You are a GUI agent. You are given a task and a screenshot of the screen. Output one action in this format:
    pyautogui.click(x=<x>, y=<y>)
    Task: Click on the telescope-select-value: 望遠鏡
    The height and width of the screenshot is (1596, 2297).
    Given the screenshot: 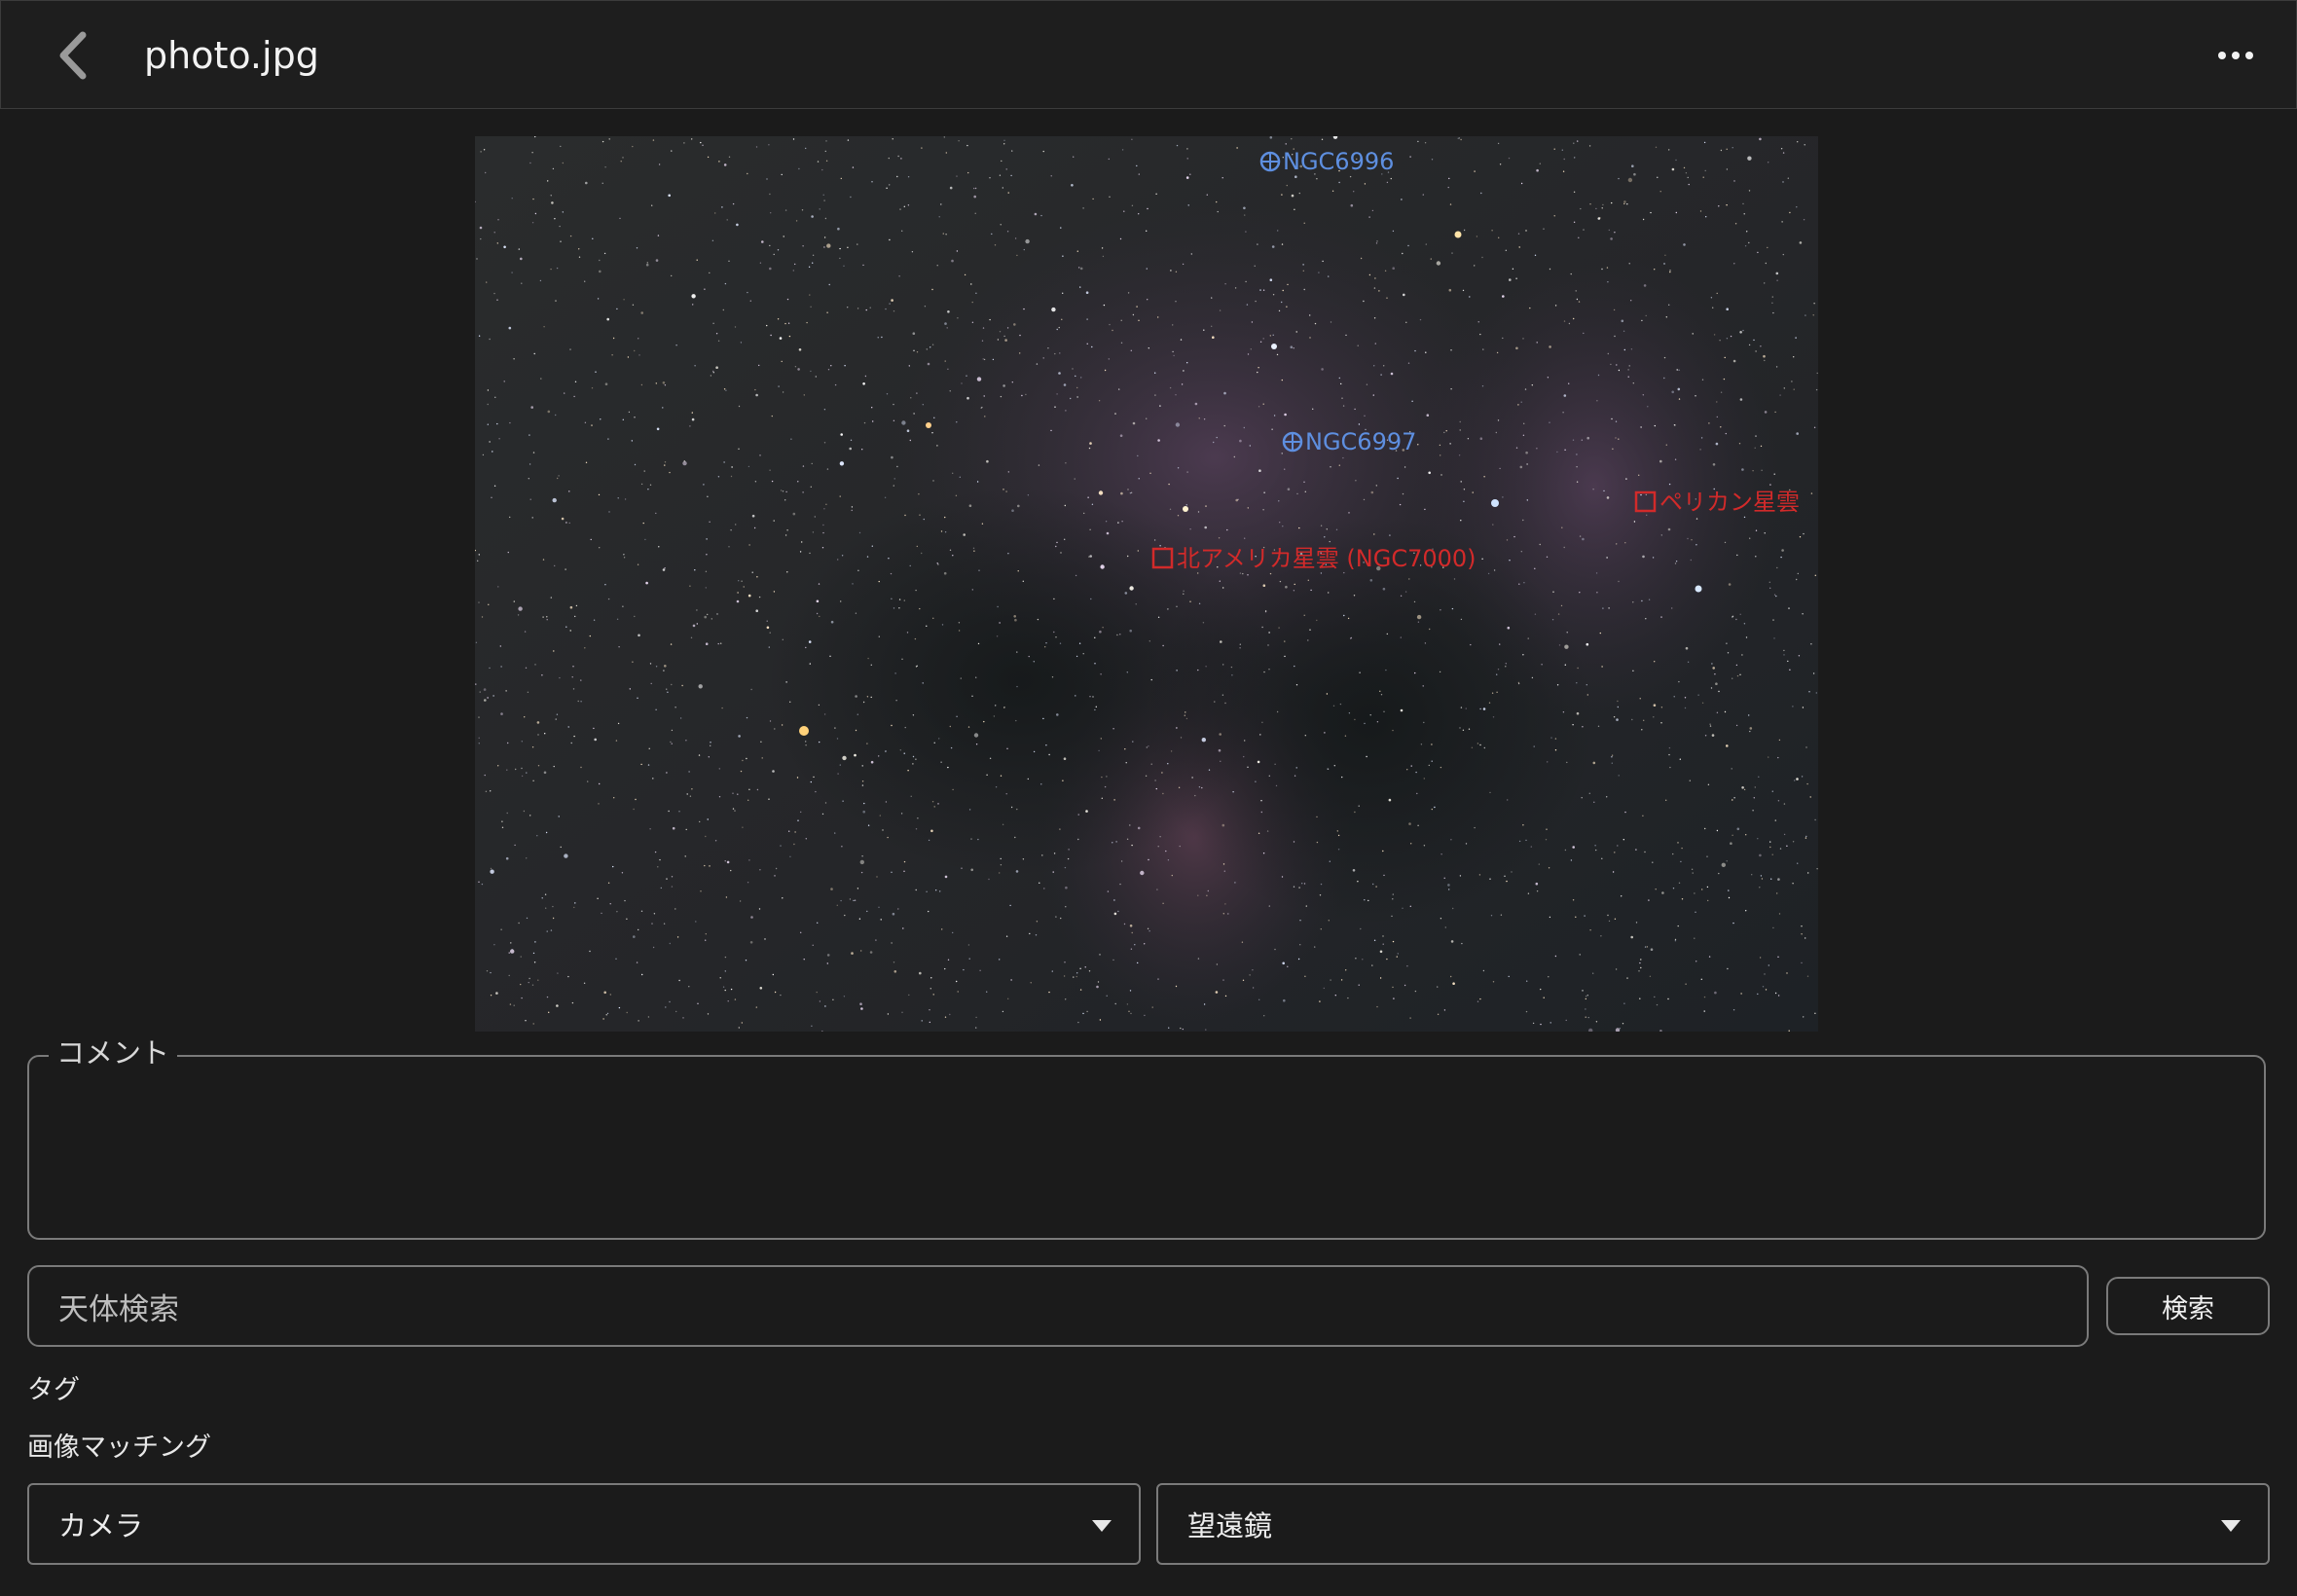 What is the action you would take?
    pyautogui.click(x=1230, y=1525)
    